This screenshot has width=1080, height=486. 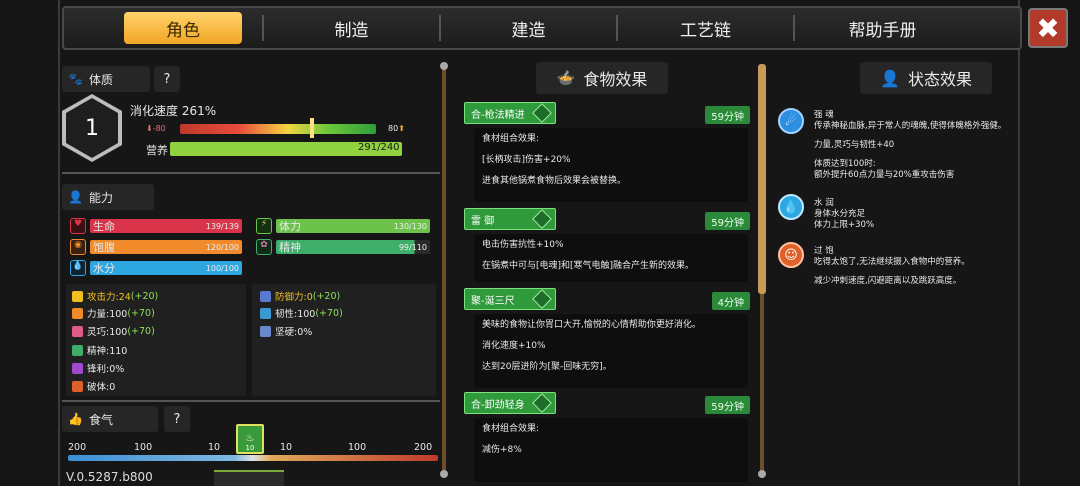 What do you see at coordinates (611, 258) in the screenshot?
I see `food-effect-desc: 电击伤害抗性+10% 在锅煮中可与[电魂]和[寒气电触]融合产生新的效果。` at bounding box center [611, 258].